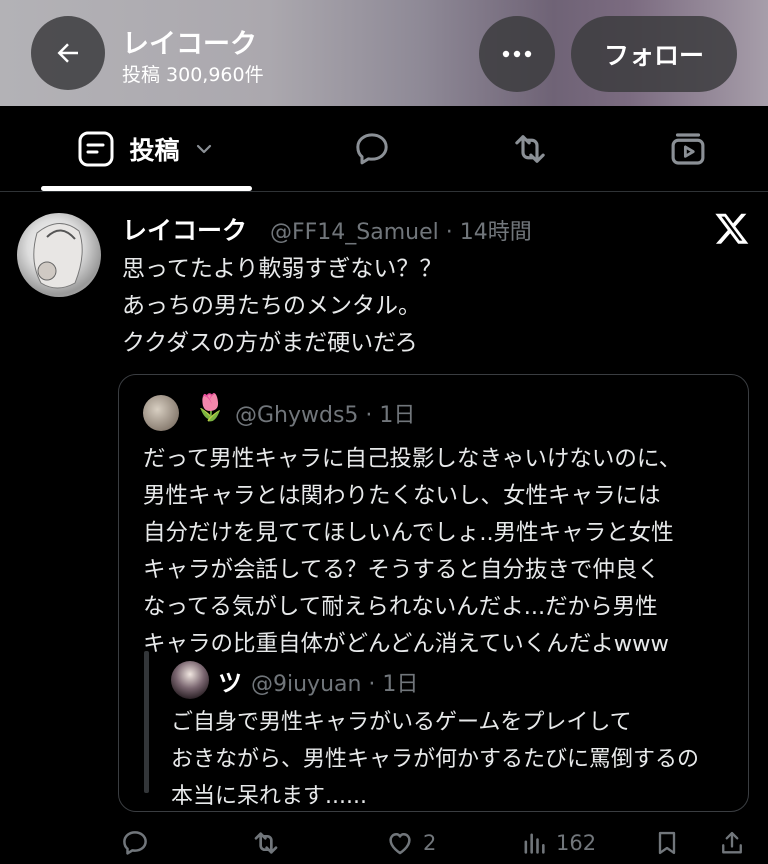 The width and height of the screenshot is (768, 864). What do you see at coordinates (190, 680) in the screenshot?
I see `nested-quote-avatar` at bounding box center [190, 680].